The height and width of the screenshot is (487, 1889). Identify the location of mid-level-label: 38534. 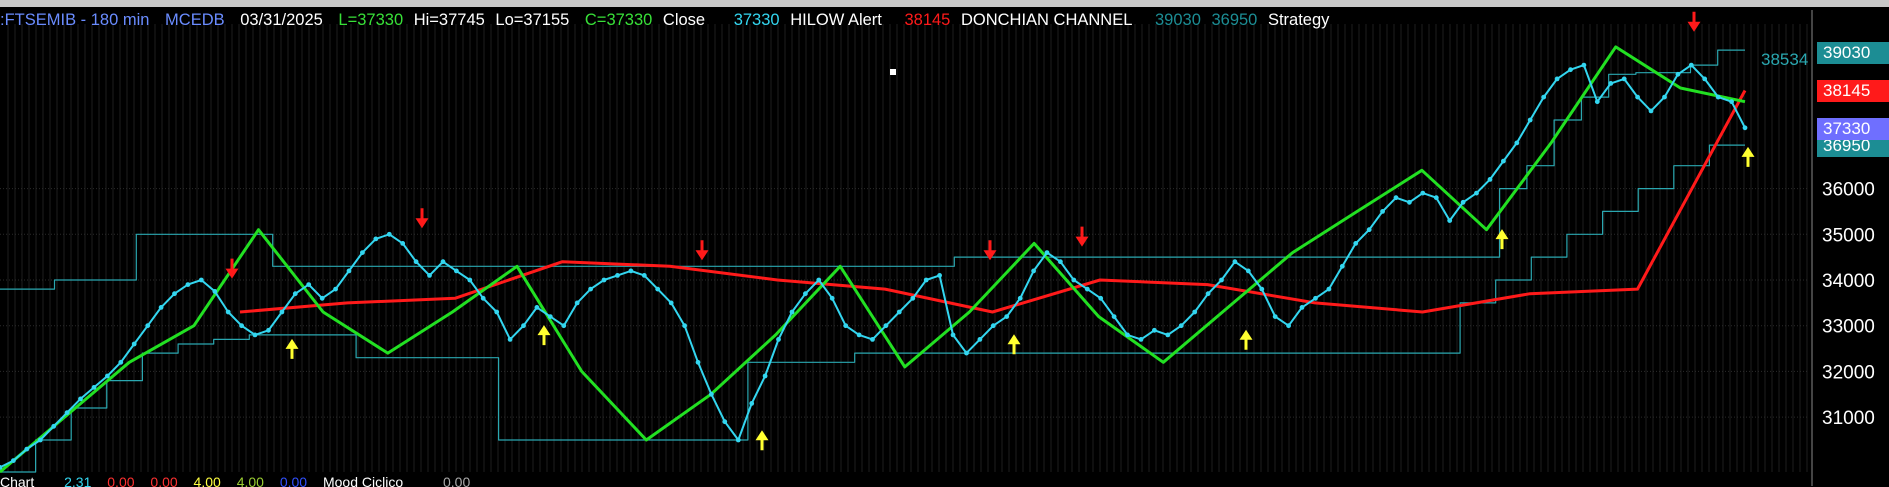
(1785, 59).